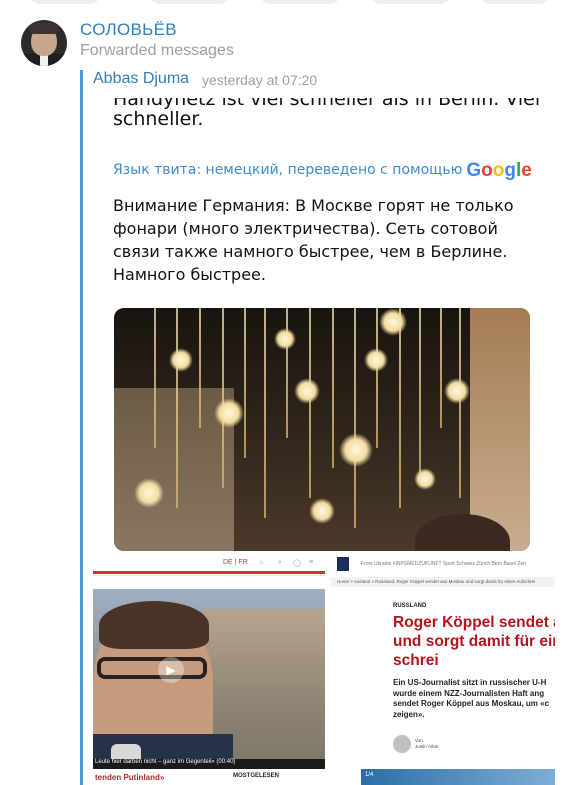 The image size is (582, 785). What do you see at coordinates (343, 564) in the screenshot?
I see `site-logo` at bounding box center [343, 564].